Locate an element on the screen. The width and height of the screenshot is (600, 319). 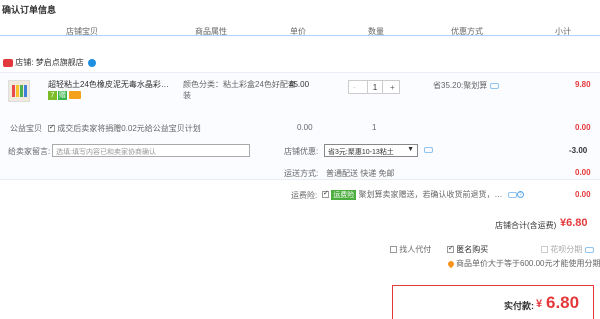
insurance-info-icon is located at coordinates (512, 194).